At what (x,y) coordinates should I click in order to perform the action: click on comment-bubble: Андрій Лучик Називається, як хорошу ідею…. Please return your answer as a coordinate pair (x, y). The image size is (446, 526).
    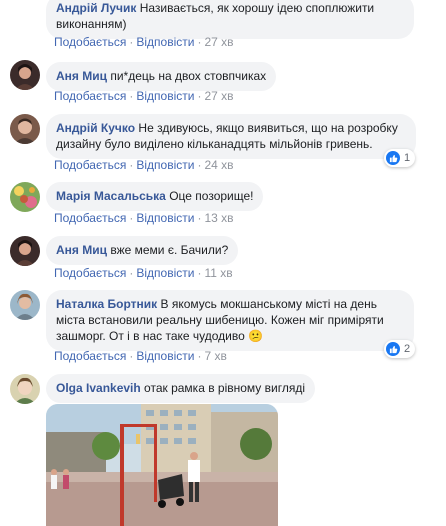
    Looking at the image, I should click on (230, 19).